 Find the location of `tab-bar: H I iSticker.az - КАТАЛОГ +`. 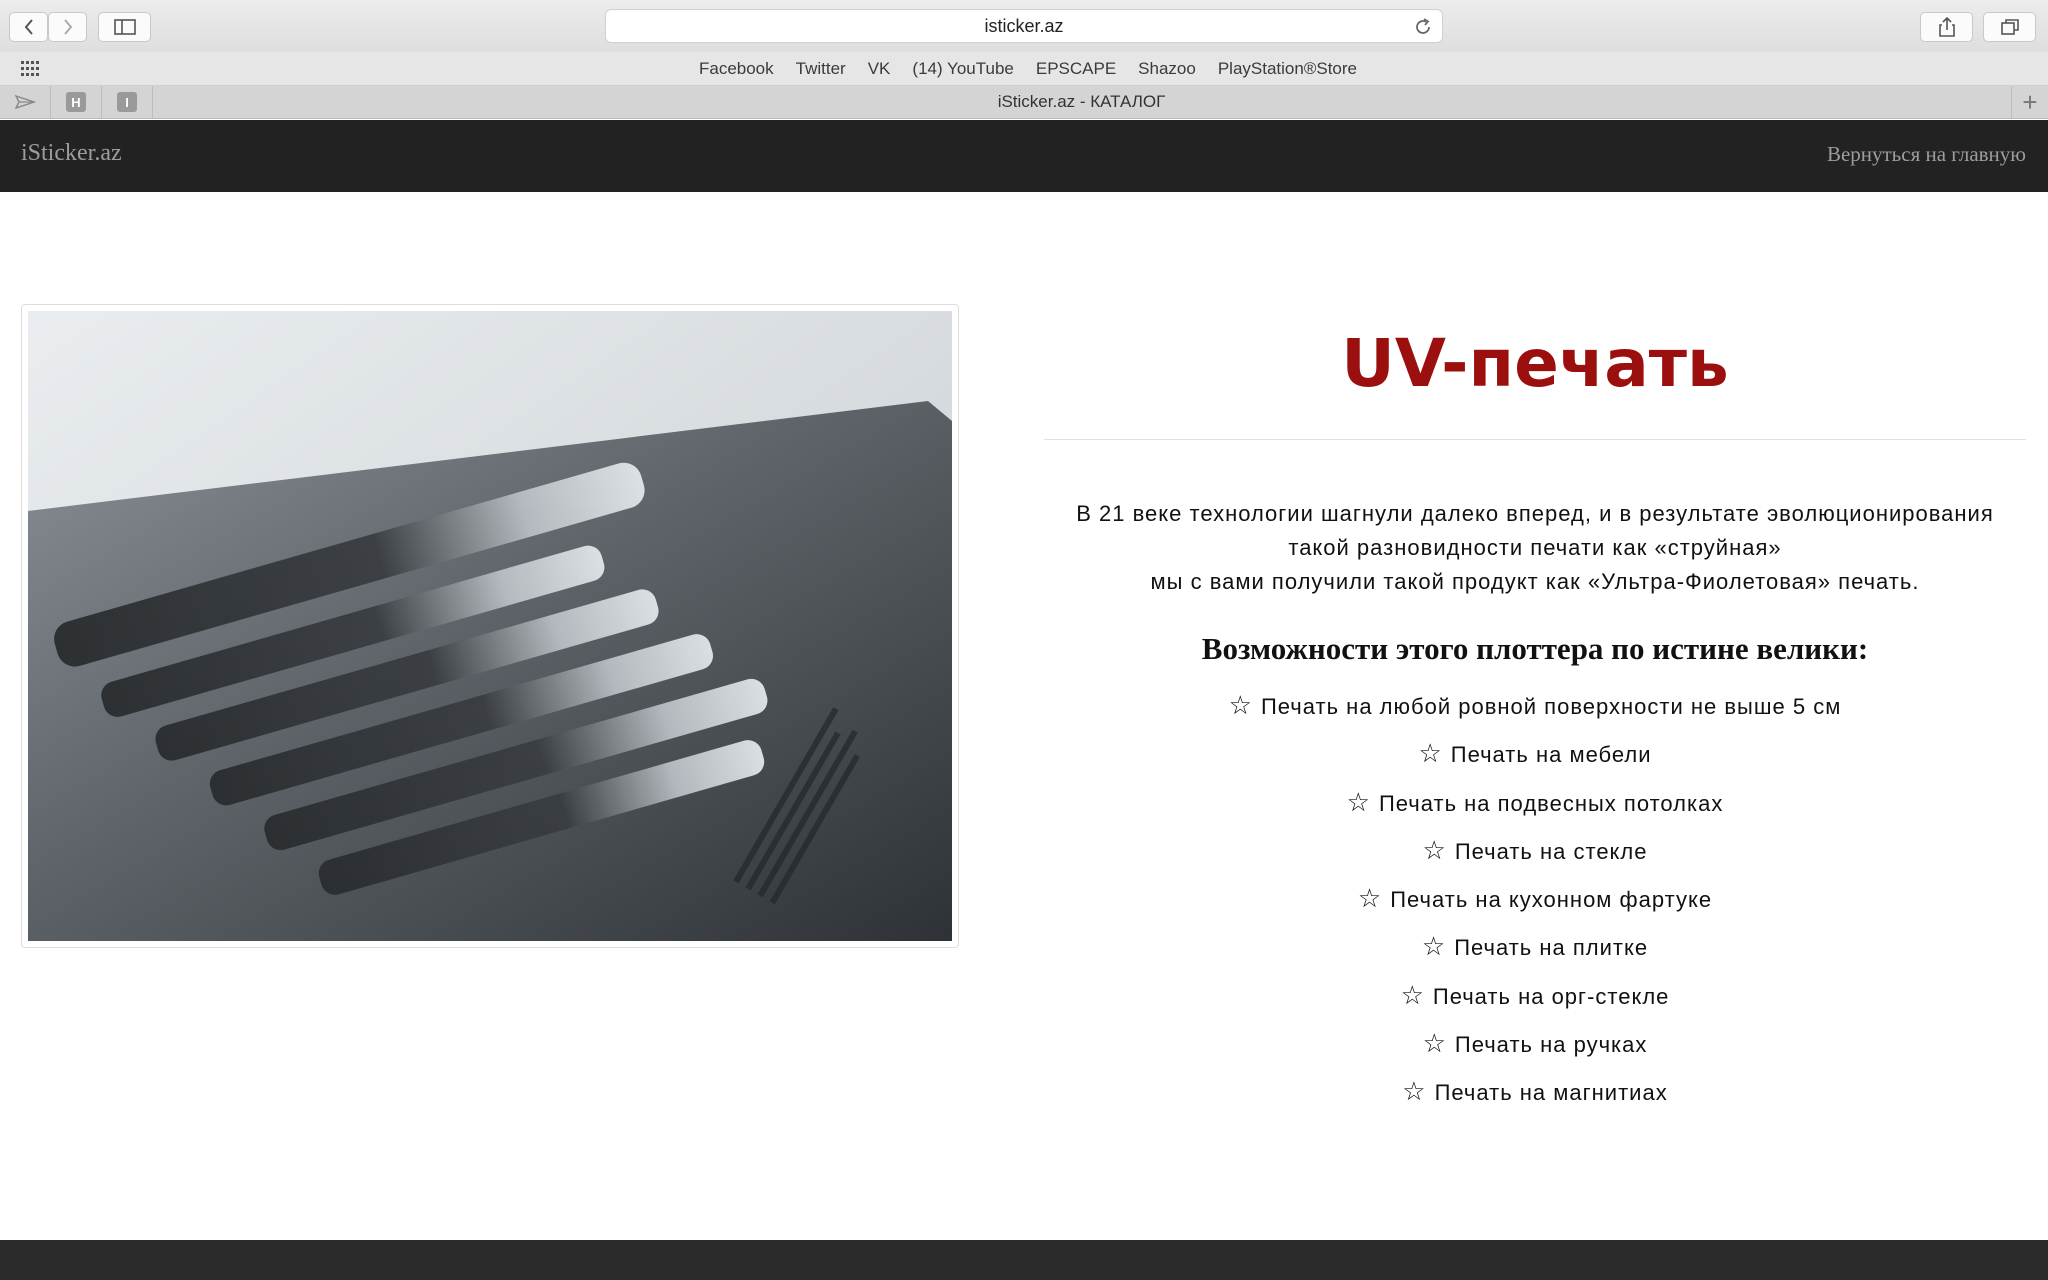

tab-bar: H I iSticker.az - КАТАЛОГ + is located at coordinates (1024, 102).